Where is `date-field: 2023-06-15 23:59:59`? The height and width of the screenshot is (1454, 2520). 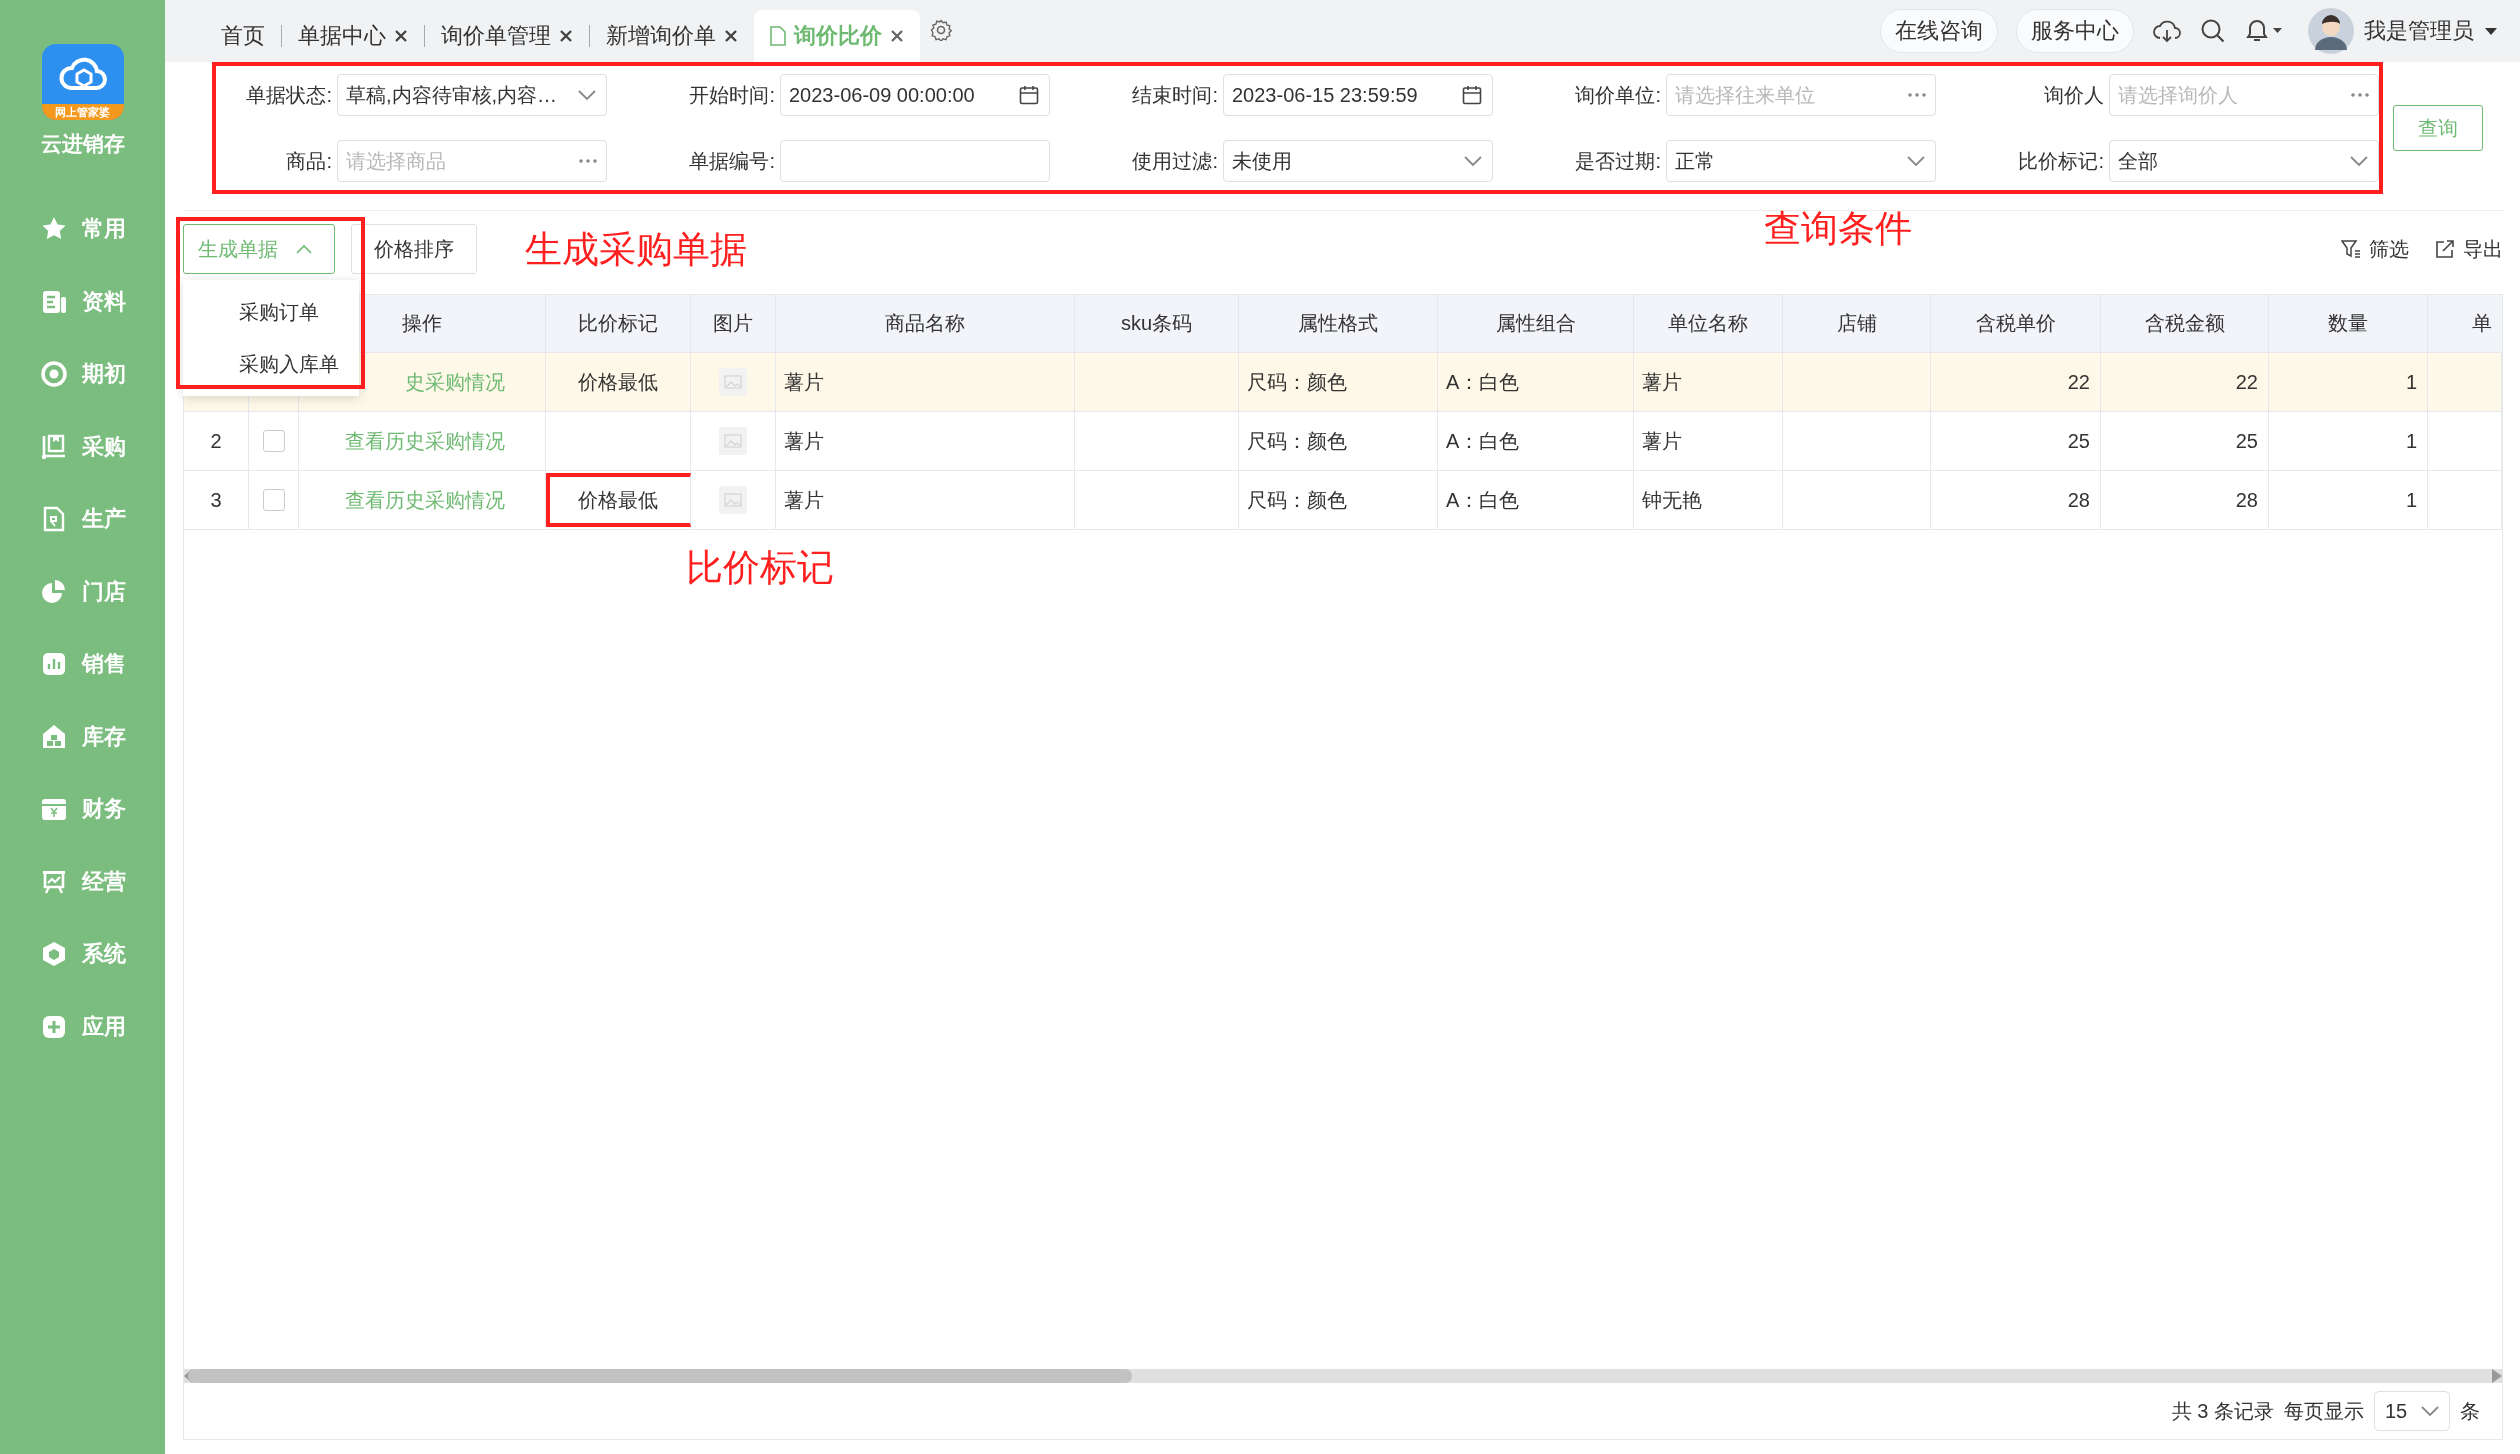 date-field: 2023-06-15 23:59:59 is located at coordinates (1358, 95).